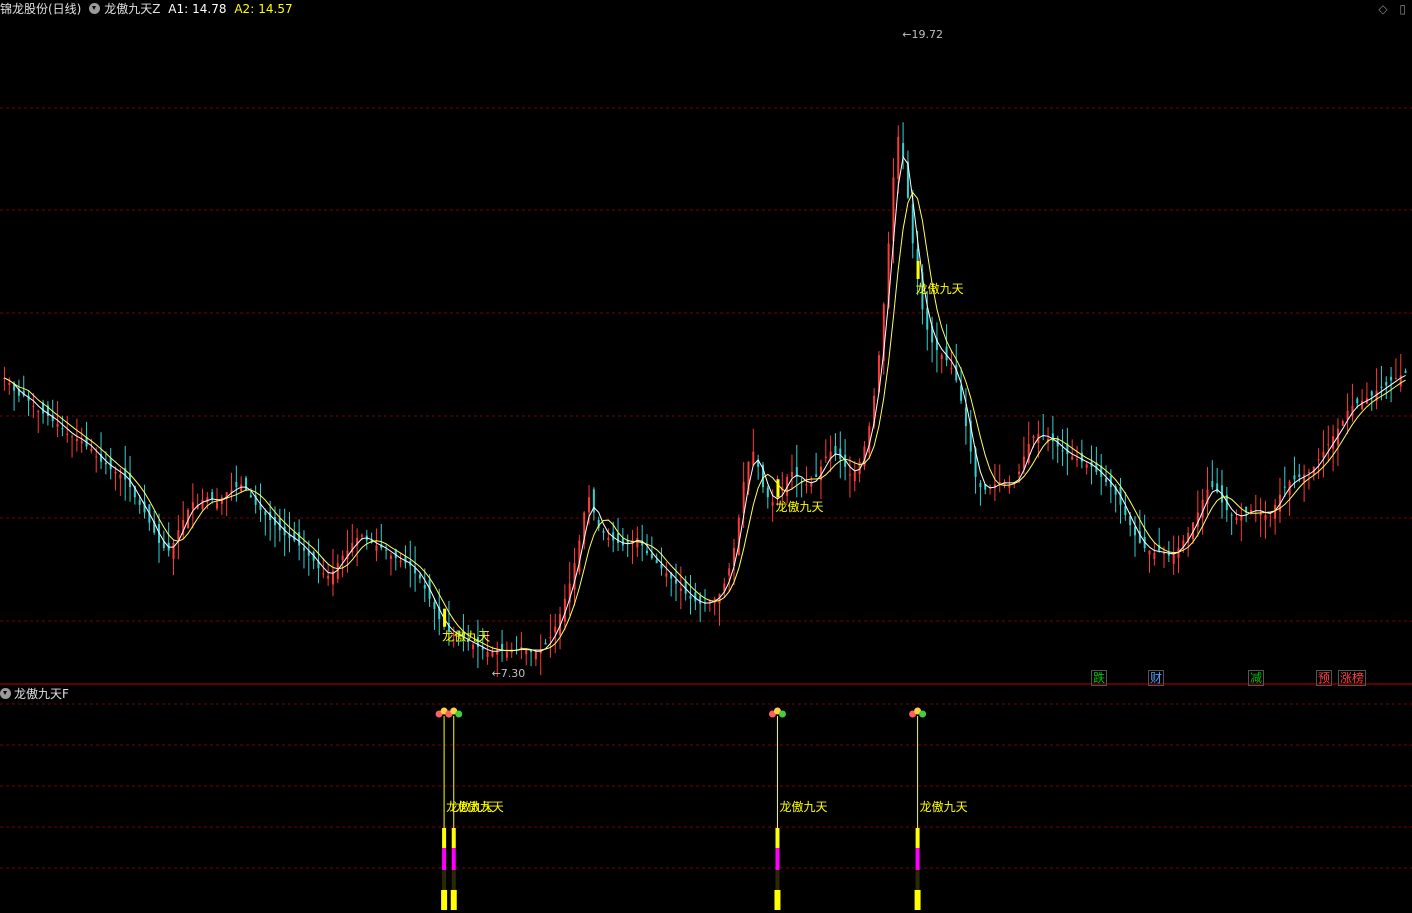 The width and height of the screenshot is (1412, 913). Describe the element at coordinates (1099, 678) in the screenshot. I see `status-badge: 跌` at that location.